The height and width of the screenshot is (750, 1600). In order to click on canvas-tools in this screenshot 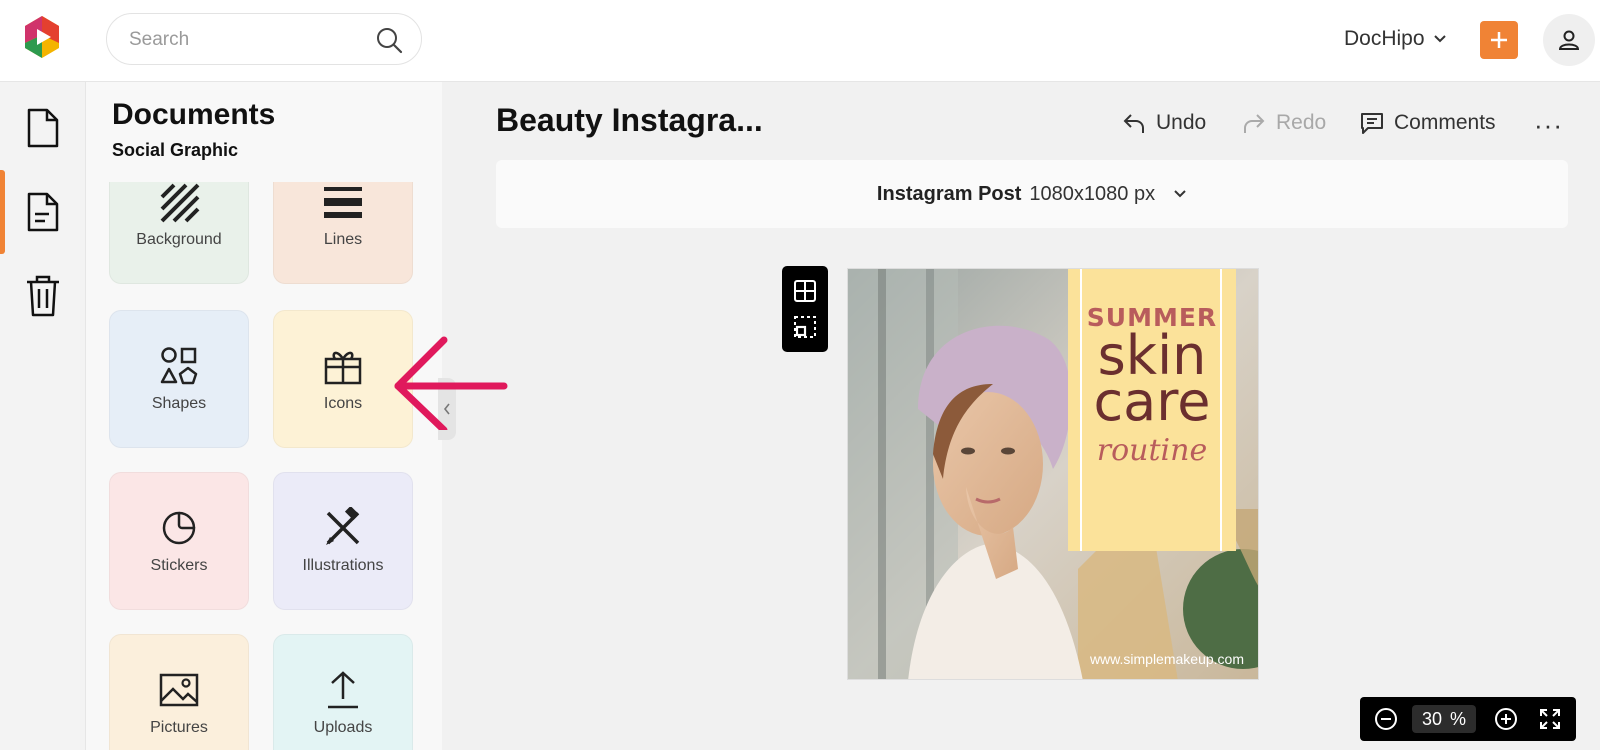, I will do `click(805, 309)`.